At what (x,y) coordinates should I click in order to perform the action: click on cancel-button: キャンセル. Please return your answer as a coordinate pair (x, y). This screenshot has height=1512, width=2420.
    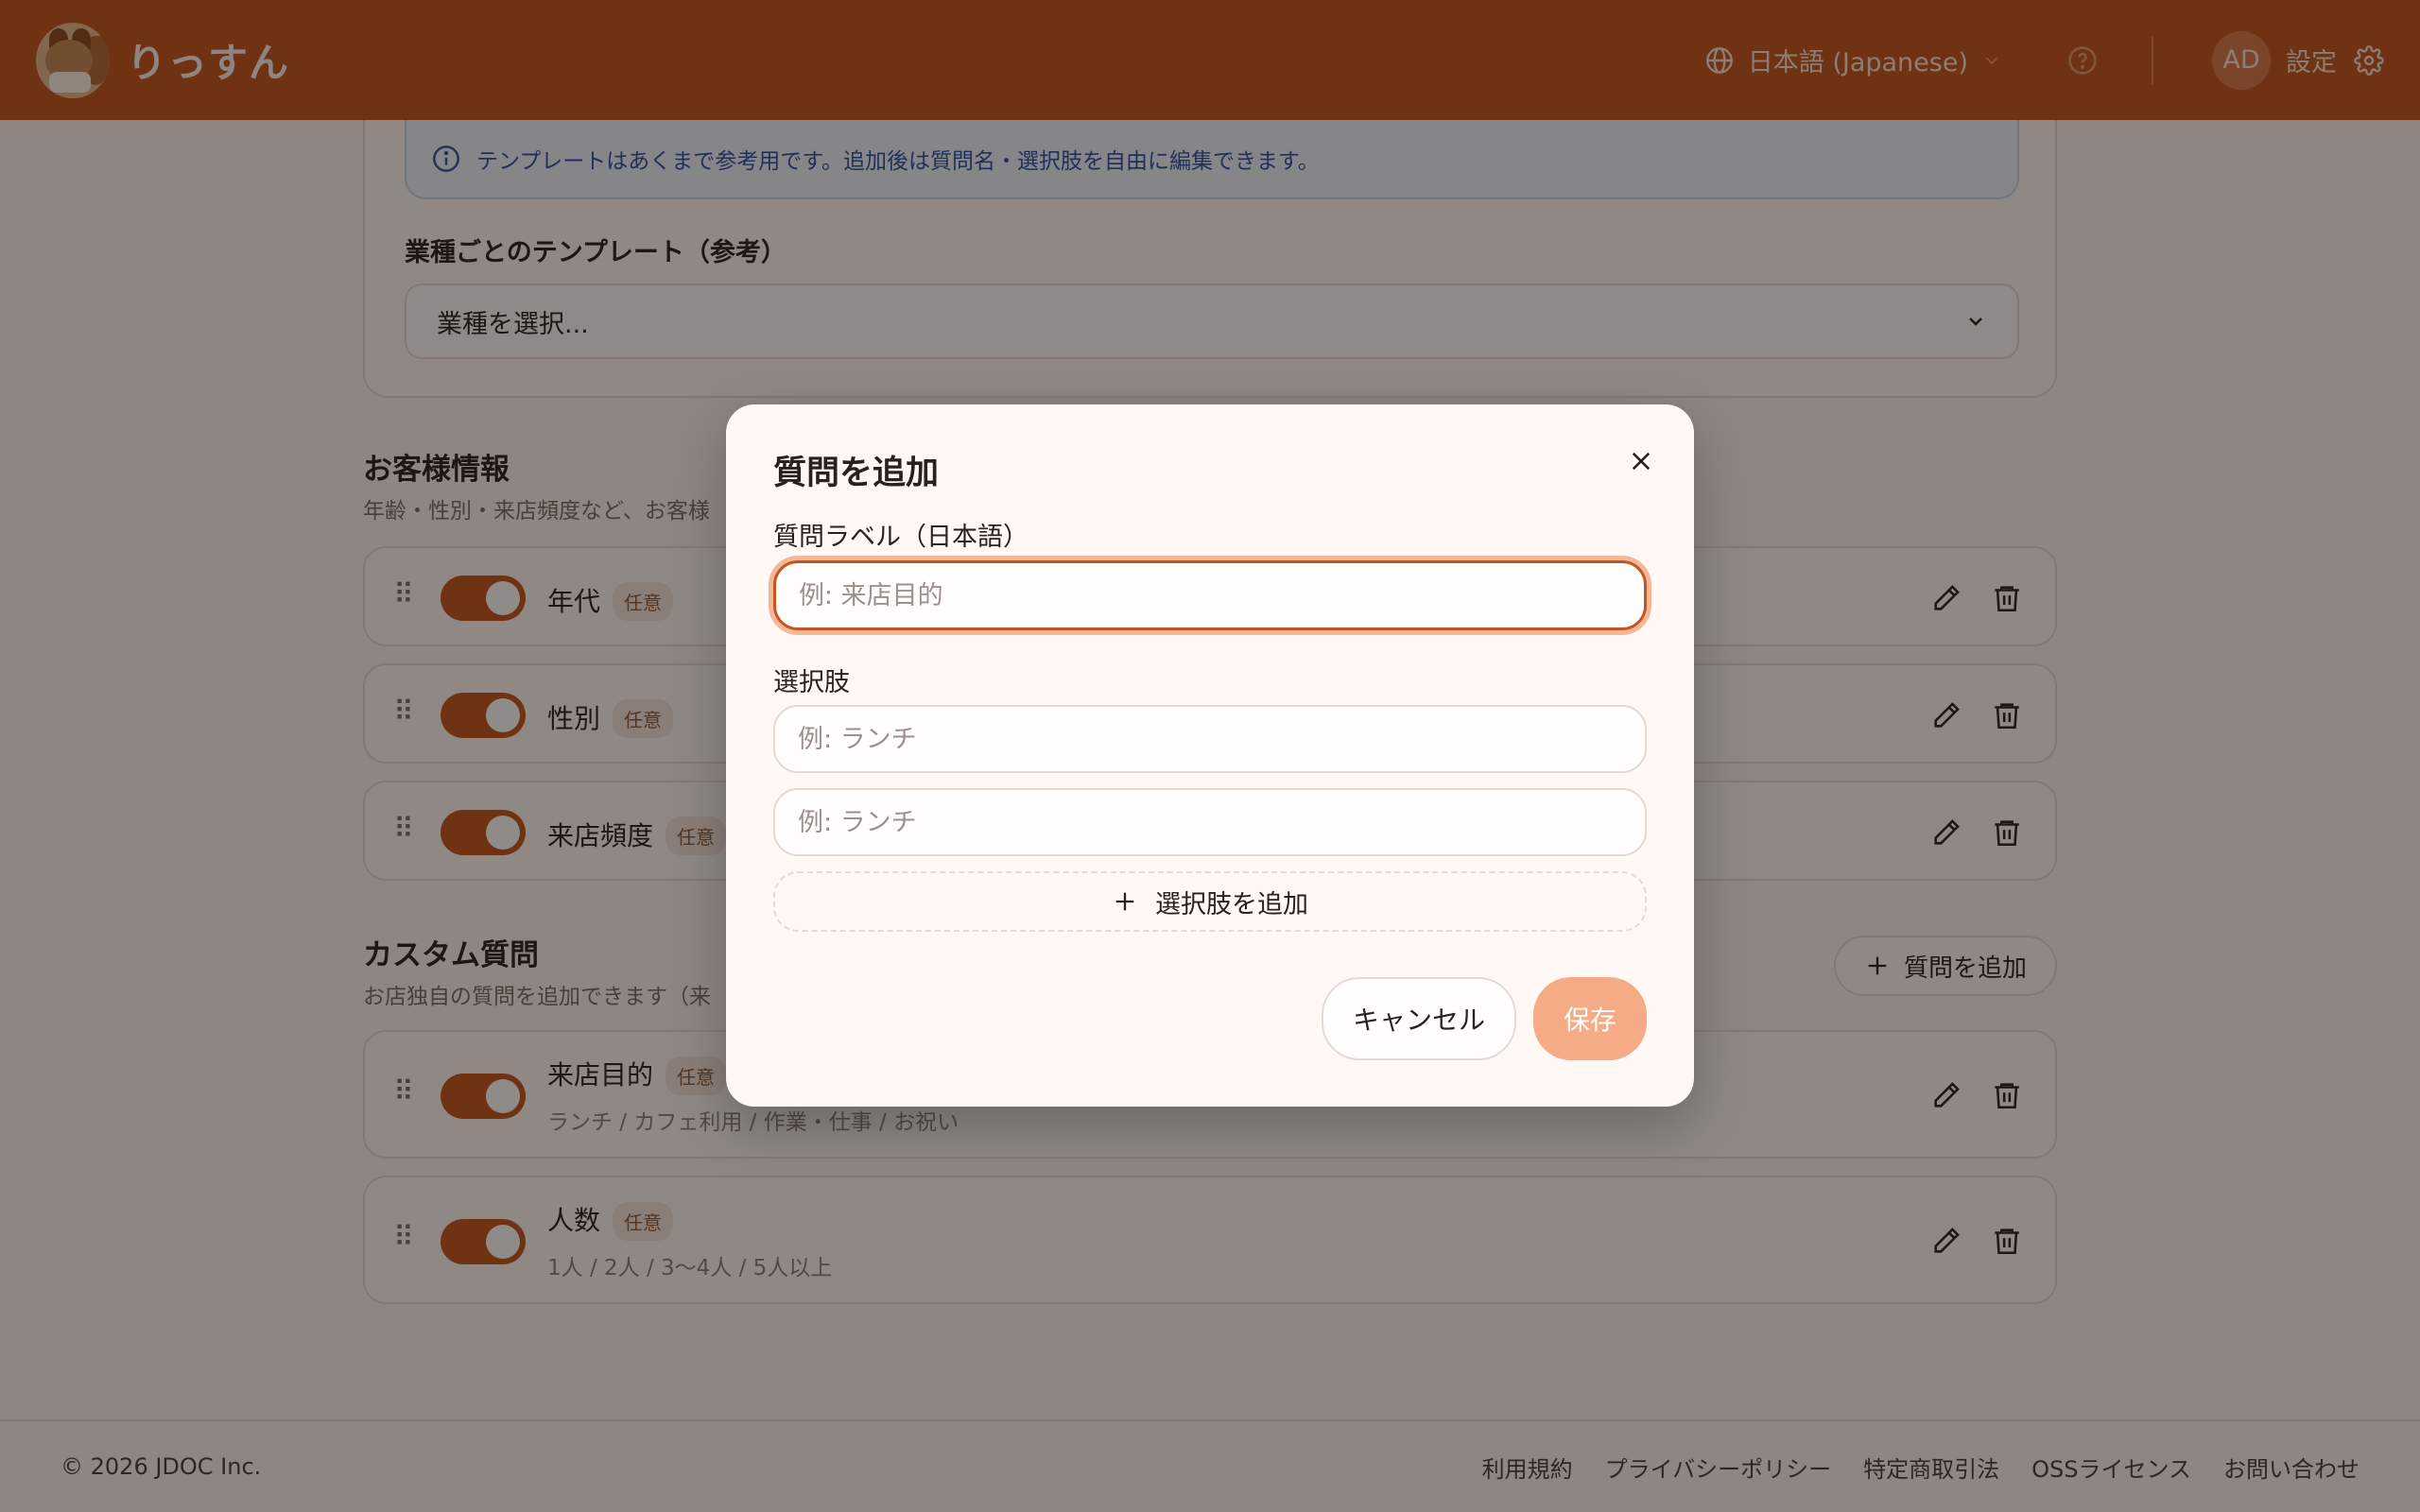
    Looking at the image, I should click on (1419, 1018).